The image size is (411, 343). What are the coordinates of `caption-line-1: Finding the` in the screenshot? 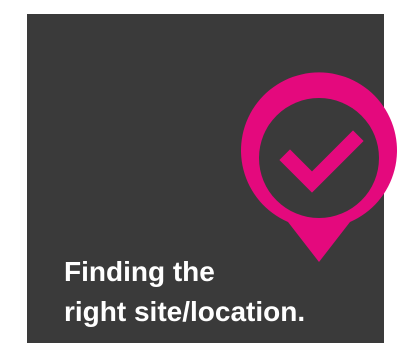 It's located at (139, 271).